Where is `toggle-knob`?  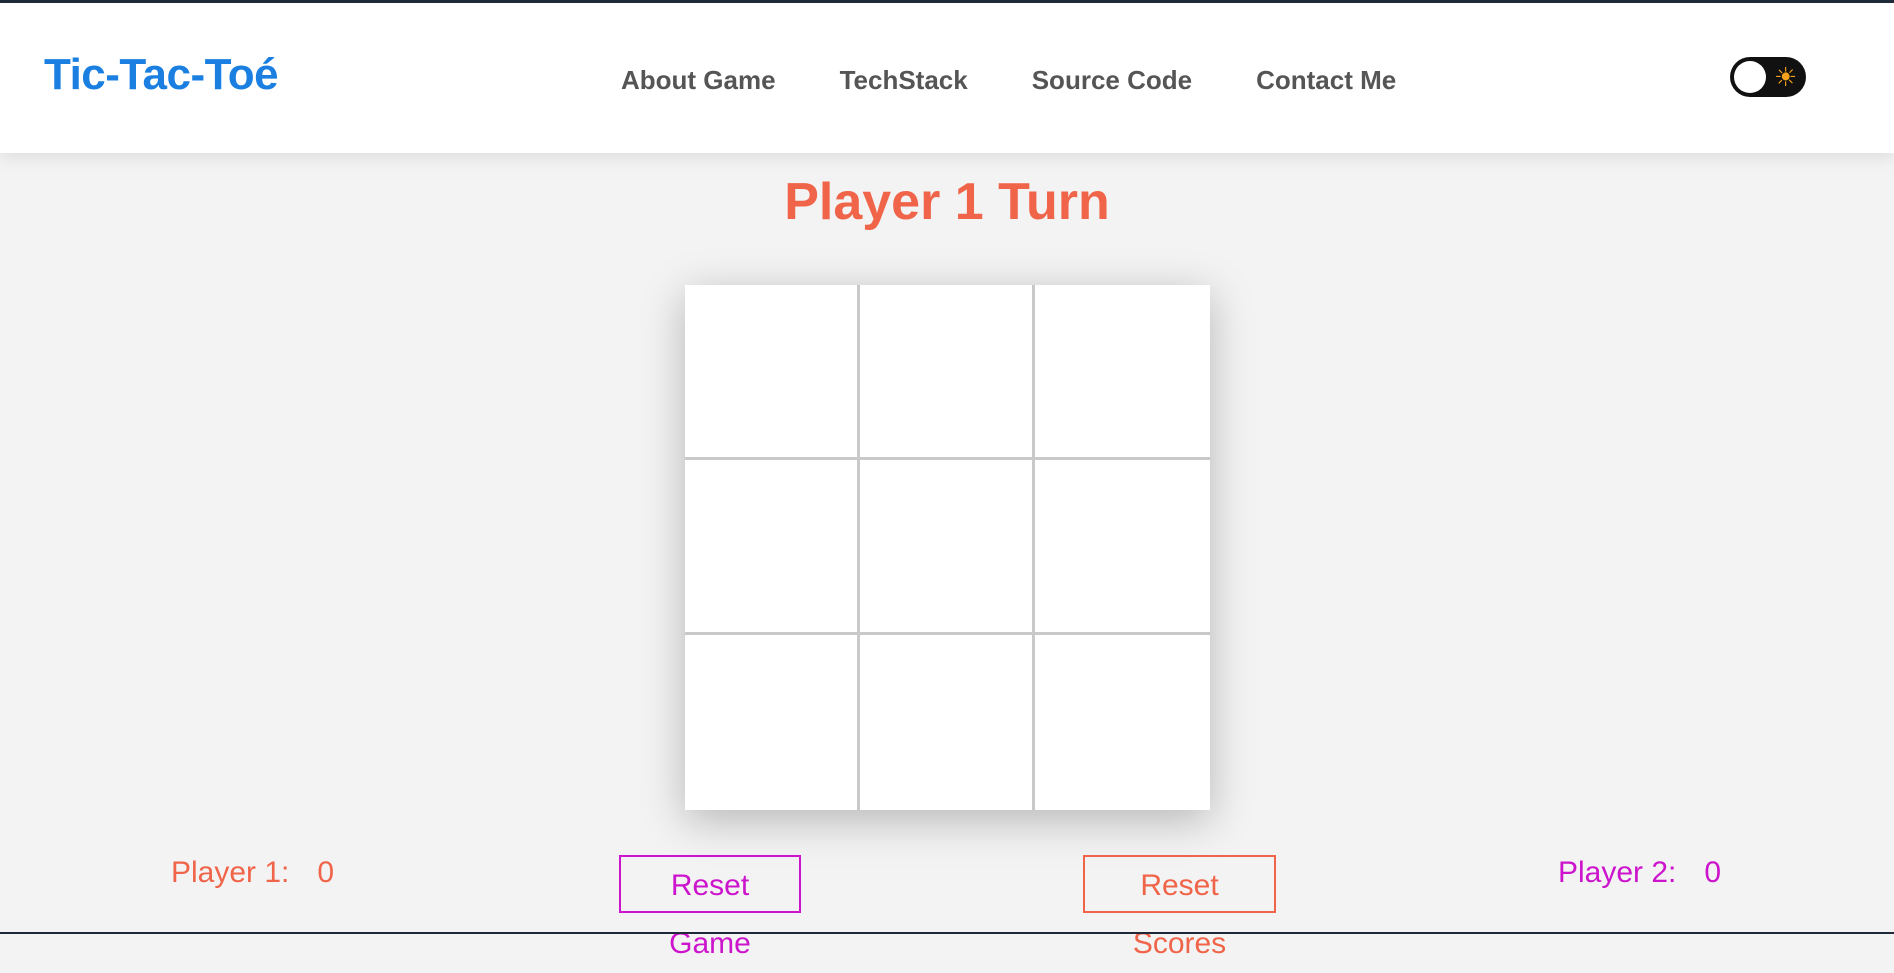 toggle-knob is located at coordinates (1750, 77).